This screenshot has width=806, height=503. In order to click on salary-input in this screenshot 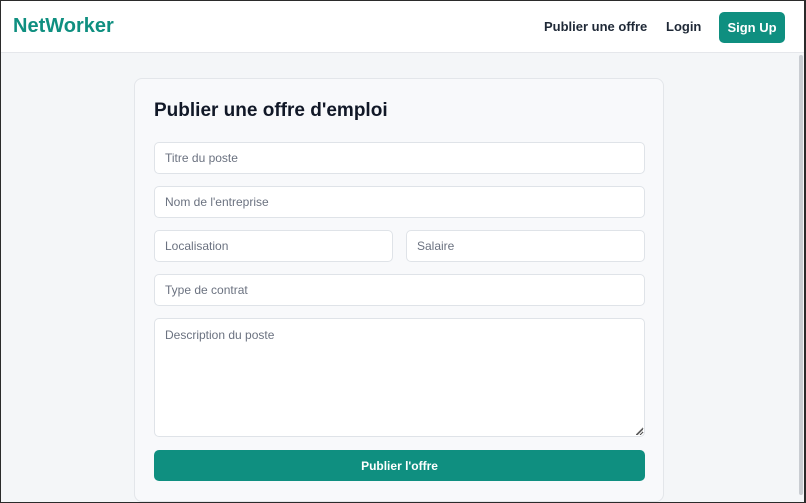, I will do `click(525, 246)`.